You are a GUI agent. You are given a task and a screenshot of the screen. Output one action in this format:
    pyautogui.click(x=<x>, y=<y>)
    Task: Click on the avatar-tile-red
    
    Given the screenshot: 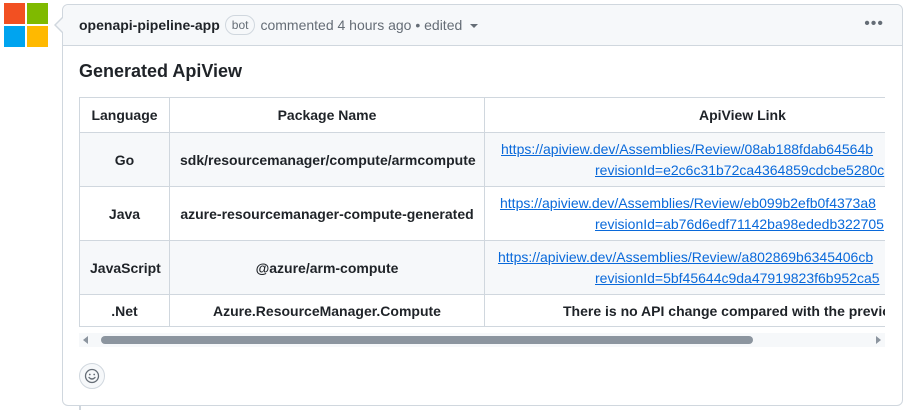 What is the action you would take?
    pyautogui.click(x=14, y=13)
    